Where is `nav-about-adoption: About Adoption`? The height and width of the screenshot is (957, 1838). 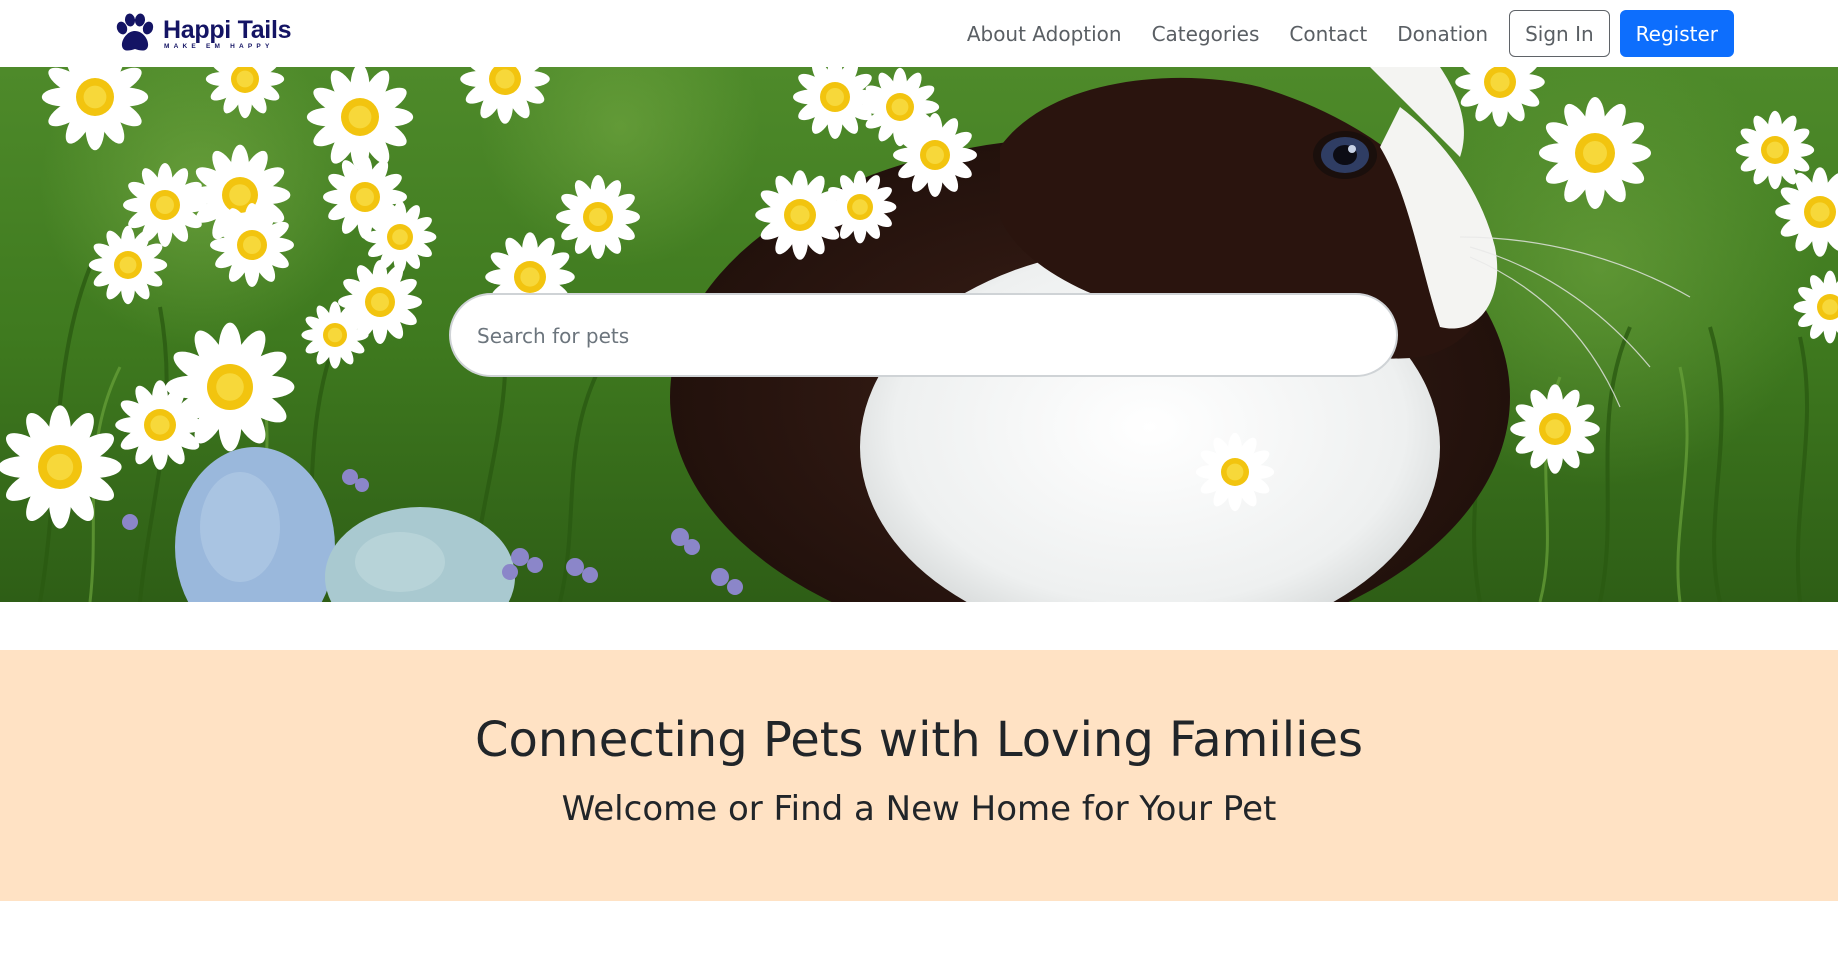
nav-about-adoption: About Adoption is located at coordinates (1044, 34).